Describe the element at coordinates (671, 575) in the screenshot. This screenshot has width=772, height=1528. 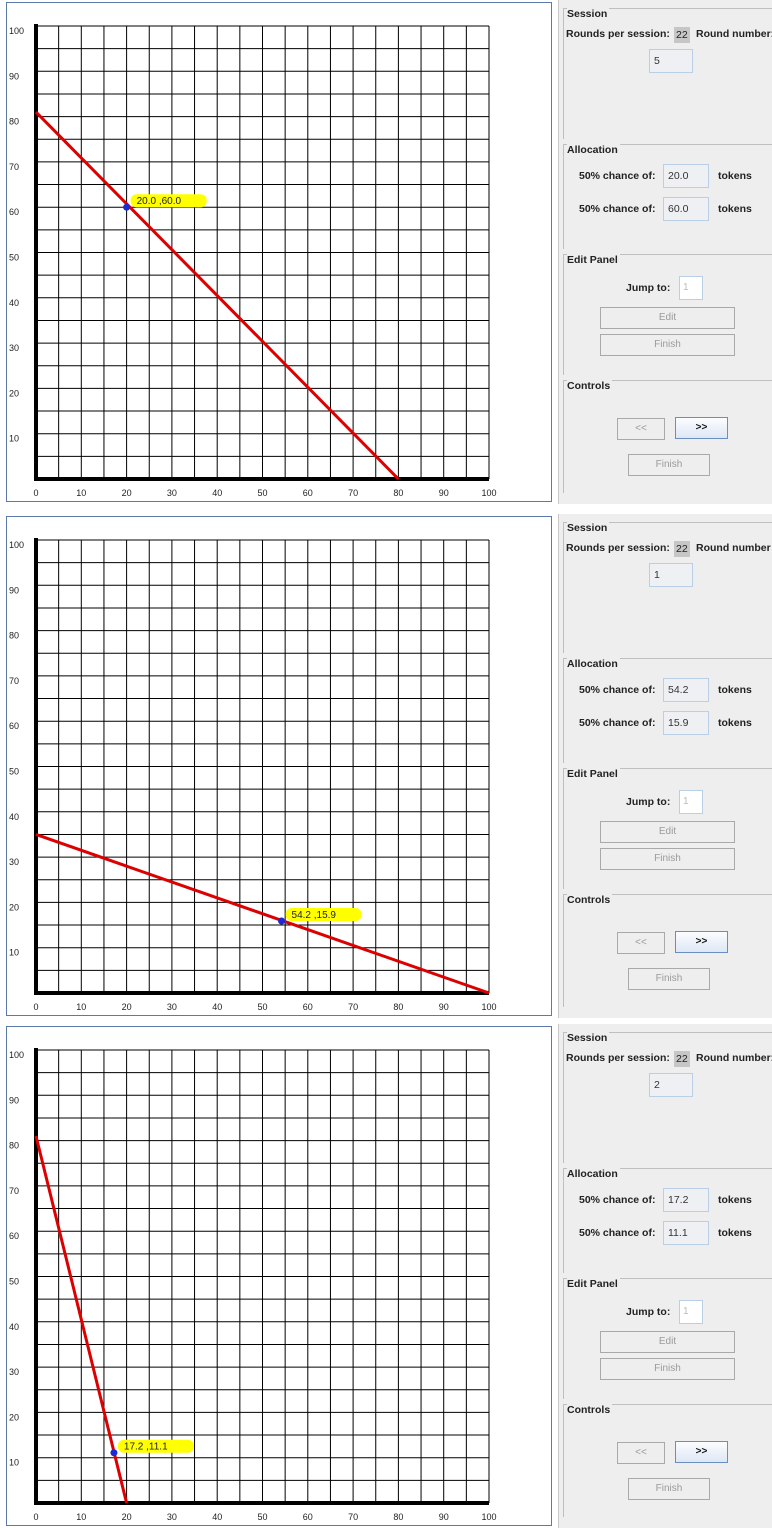
I see `round-number-field: 1` at that location.